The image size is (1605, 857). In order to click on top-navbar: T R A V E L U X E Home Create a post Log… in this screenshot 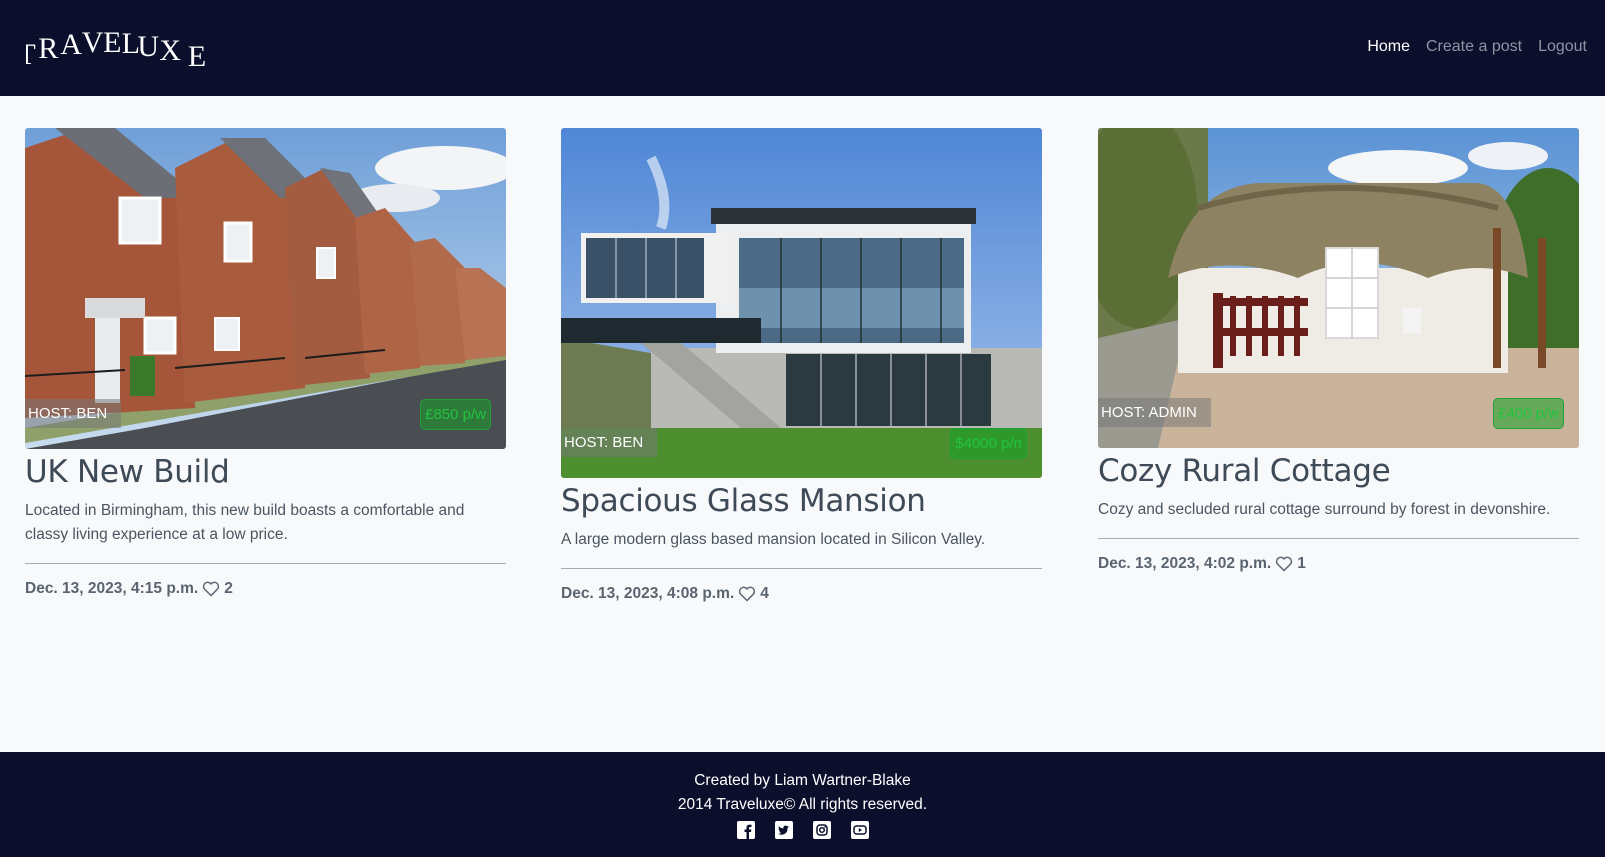, I will do `click(802, 48)`.